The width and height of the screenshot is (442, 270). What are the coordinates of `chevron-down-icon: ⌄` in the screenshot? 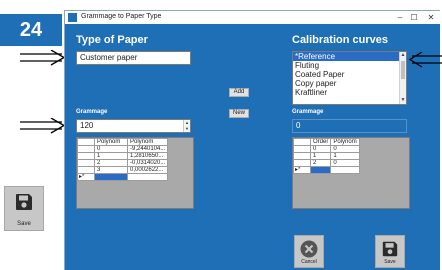 It's located at (400, 126).